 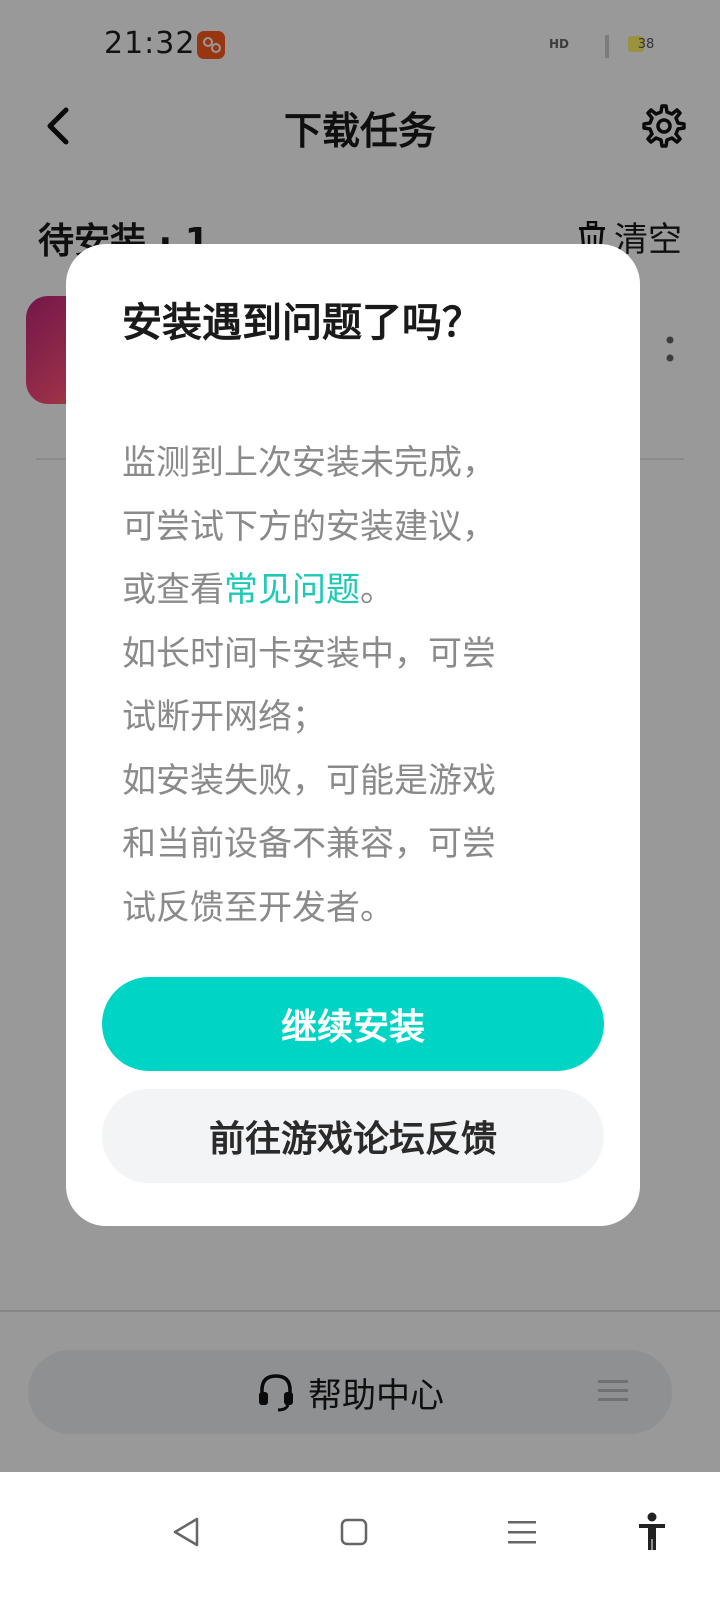 I want to click on dialog-body-line: 试反馈至开发者。, so click(x=258, y=907).